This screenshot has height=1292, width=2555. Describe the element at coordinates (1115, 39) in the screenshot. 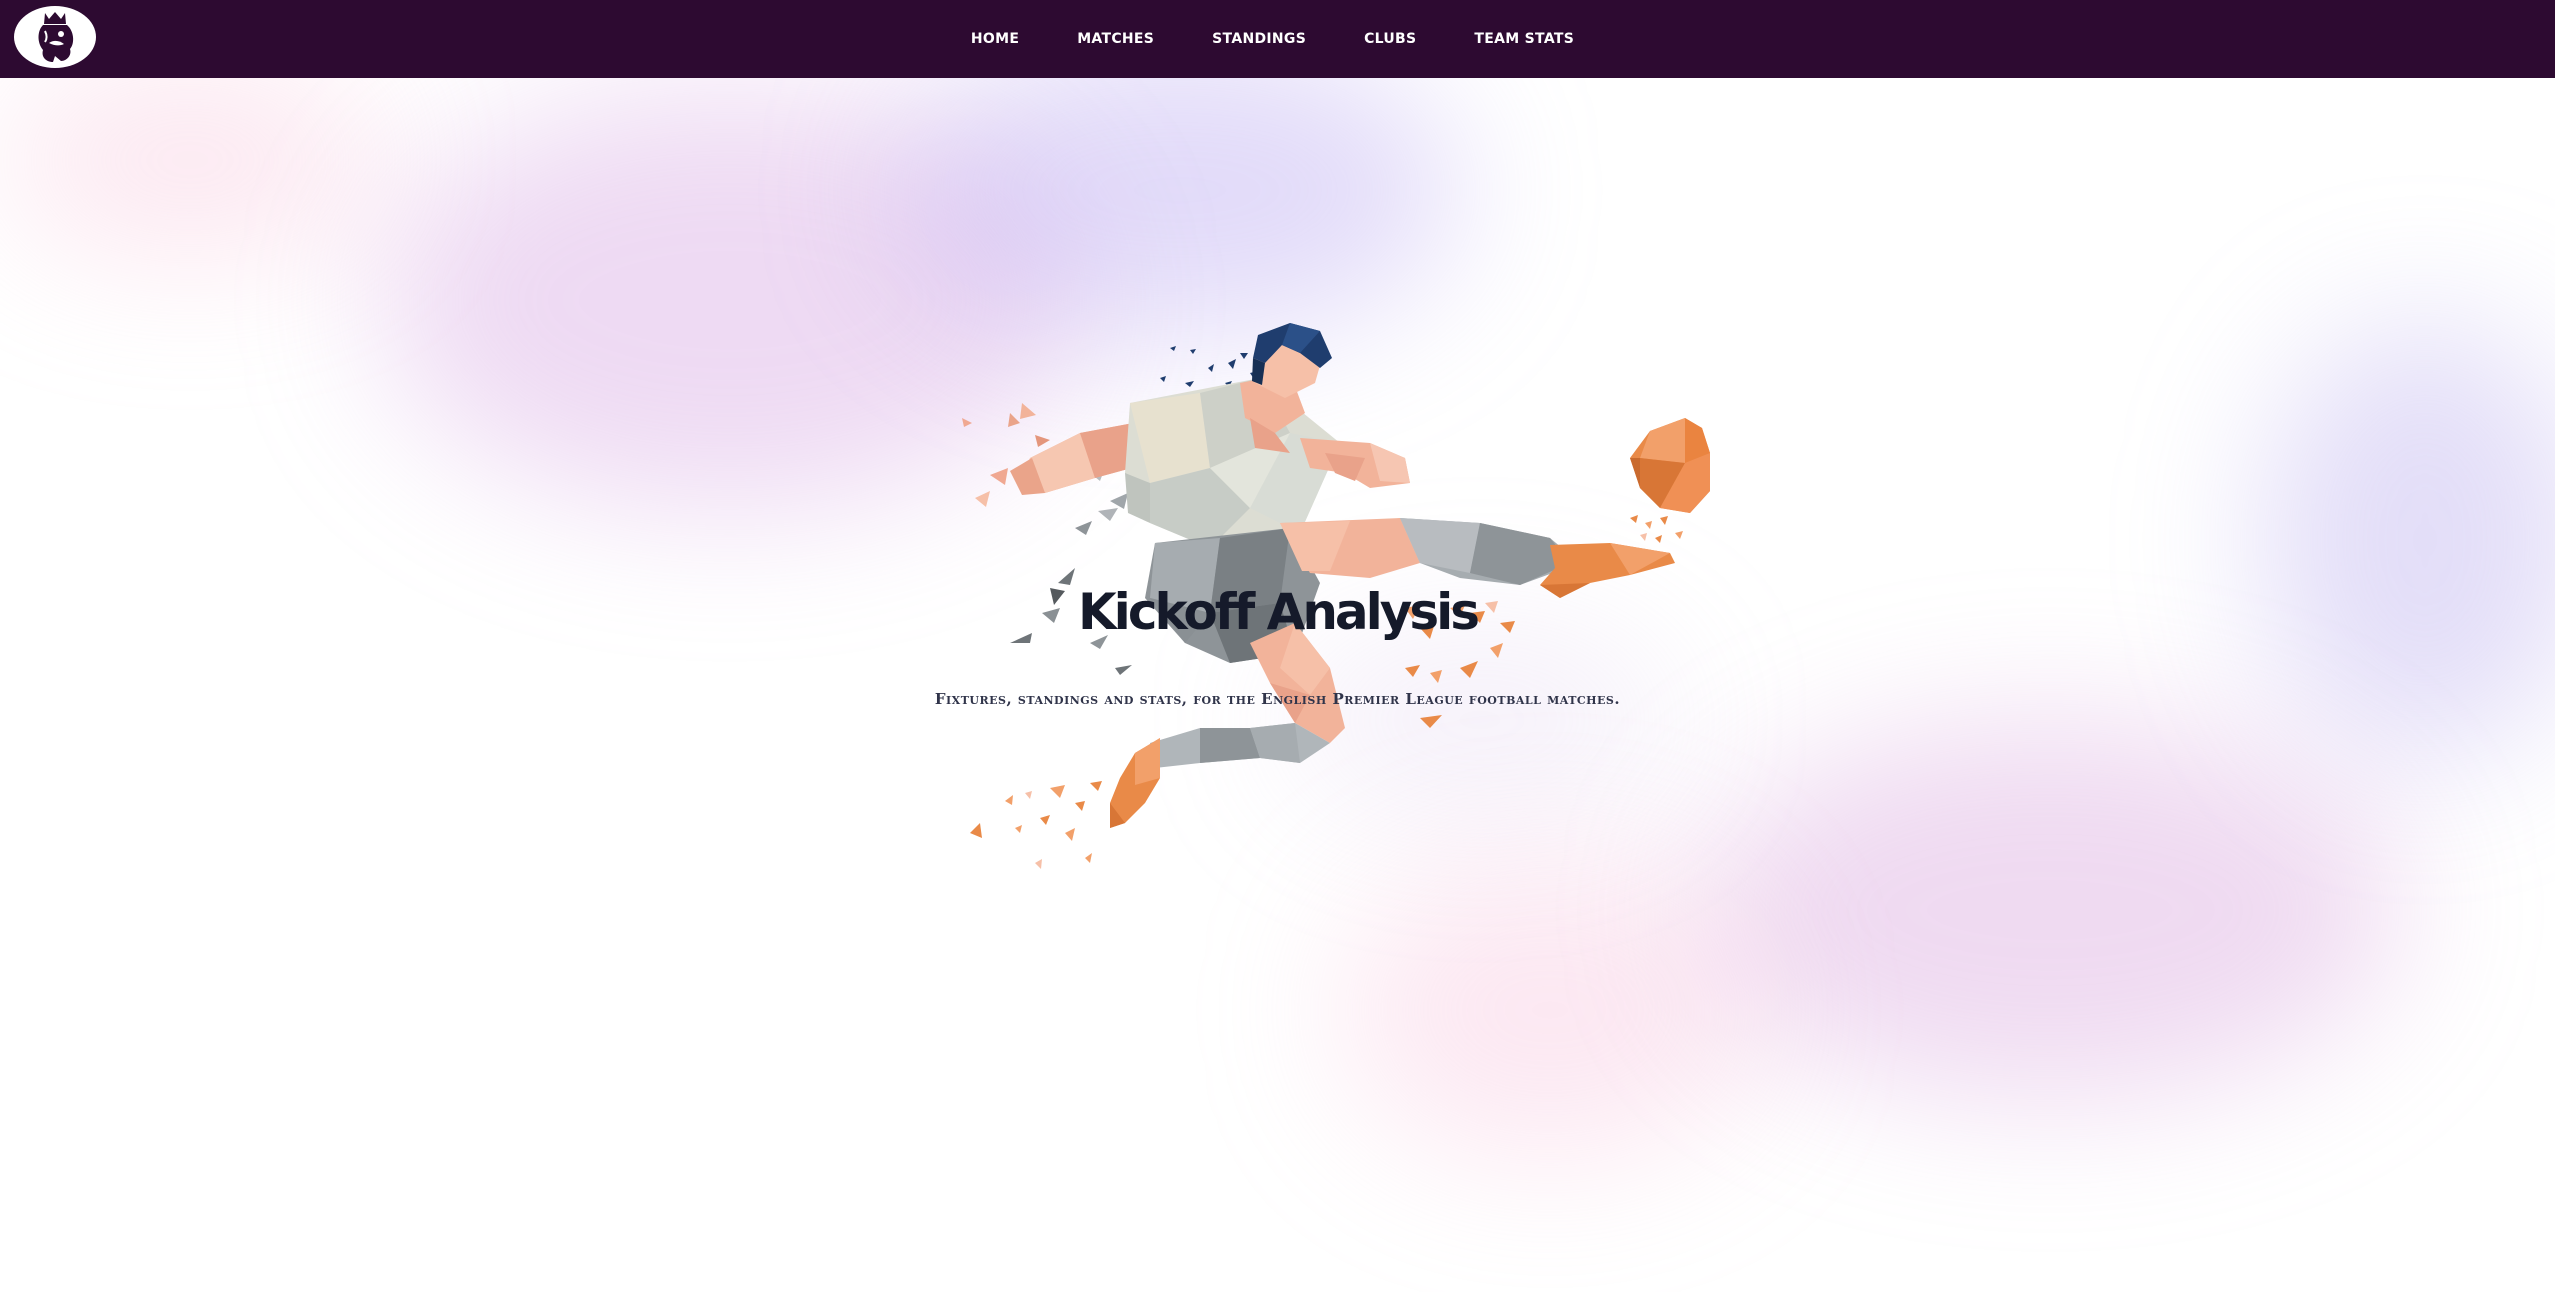

I see `nav-matches: Matches` at that location.